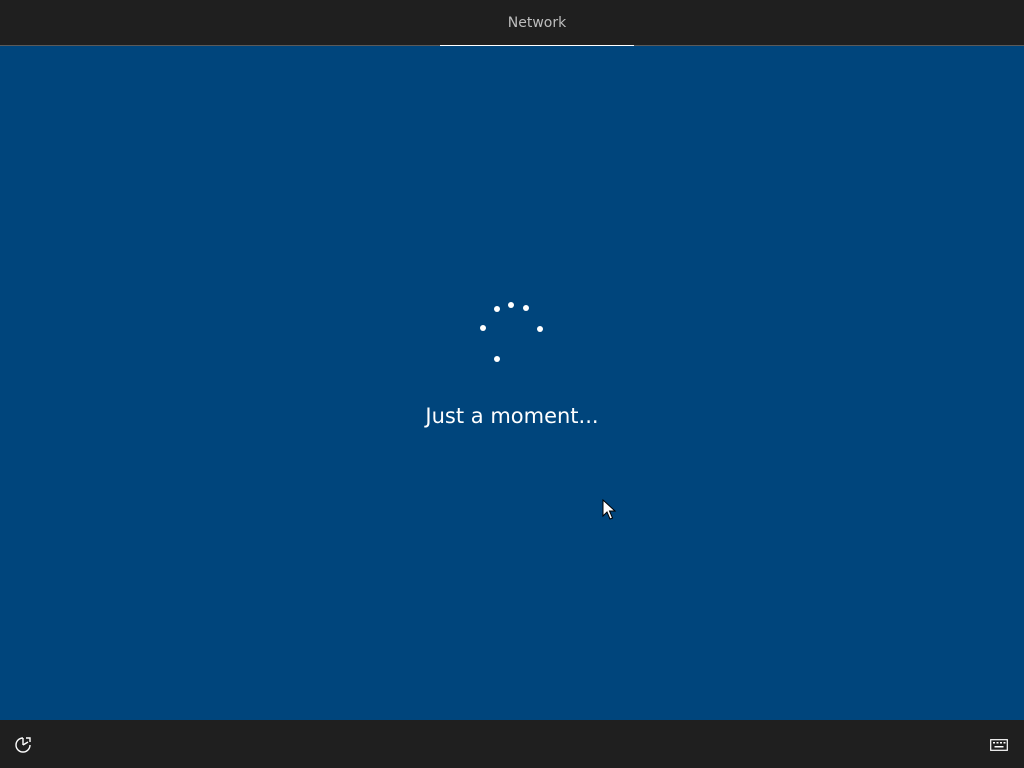  I want to click on keyboard-icon, so click(999, 745).